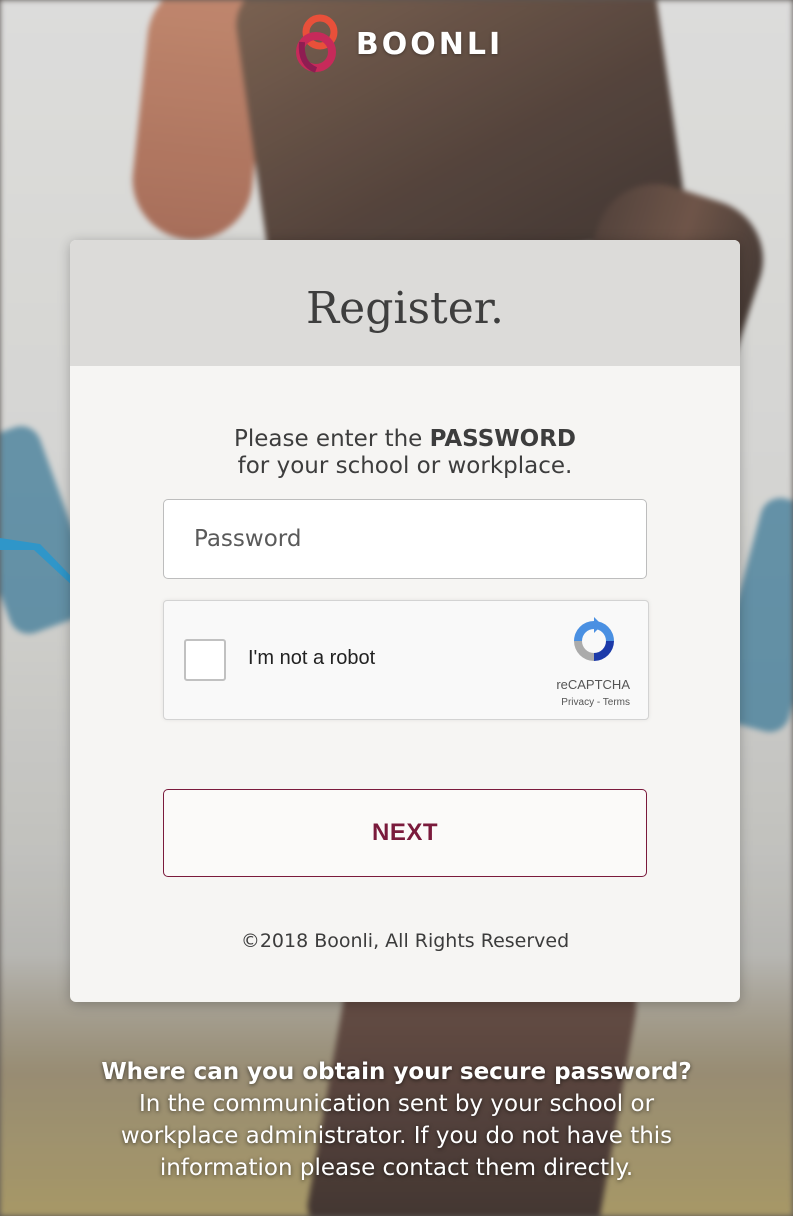 The width and height of the screenshot is (793, 1216). What do you see at coordinates (593, 684) in the screenshot?
I see `recaptcha-brand: reCAPTCHA` at bounding box center [593, 684].